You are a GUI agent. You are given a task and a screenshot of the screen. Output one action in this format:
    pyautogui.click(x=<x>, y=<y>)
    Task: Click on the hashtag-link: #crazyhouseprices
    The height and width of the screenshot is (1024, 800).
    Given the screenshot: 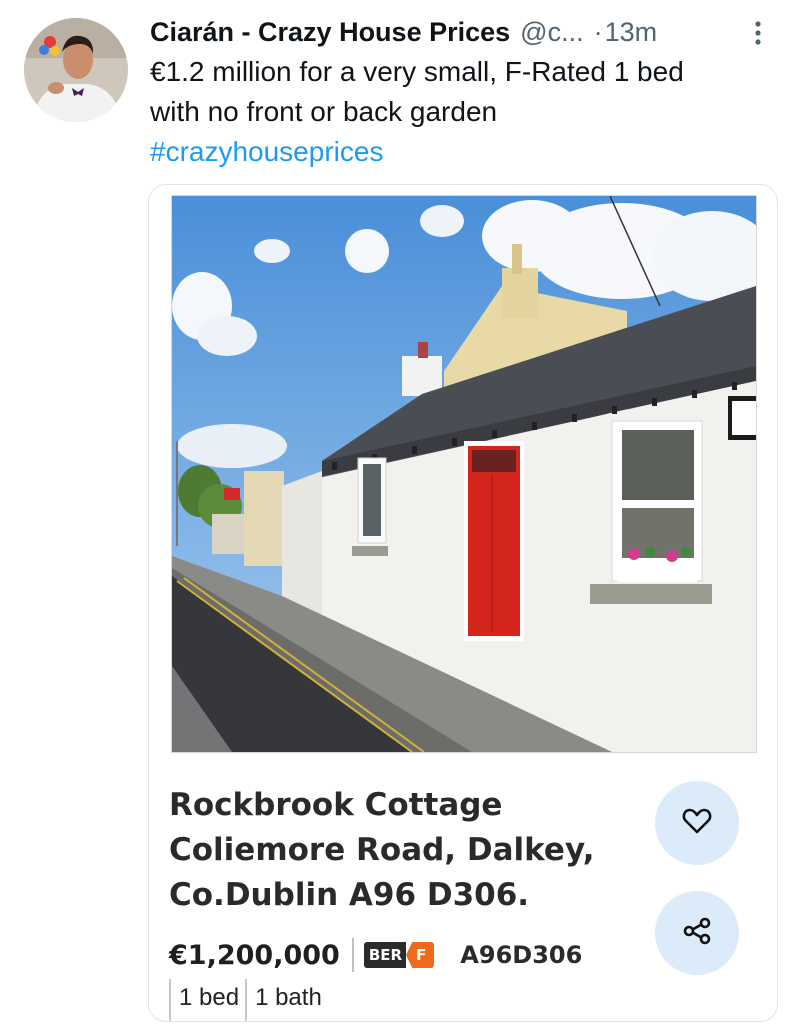 What is the action you would take?
    pyautogui.click(x=460, y=152)
    